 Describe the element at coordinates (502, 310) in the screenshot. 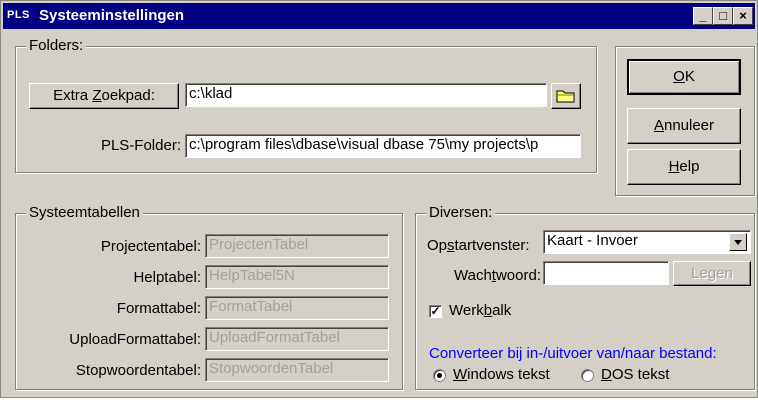

I see `toolbar-label-post: alk` at that location.